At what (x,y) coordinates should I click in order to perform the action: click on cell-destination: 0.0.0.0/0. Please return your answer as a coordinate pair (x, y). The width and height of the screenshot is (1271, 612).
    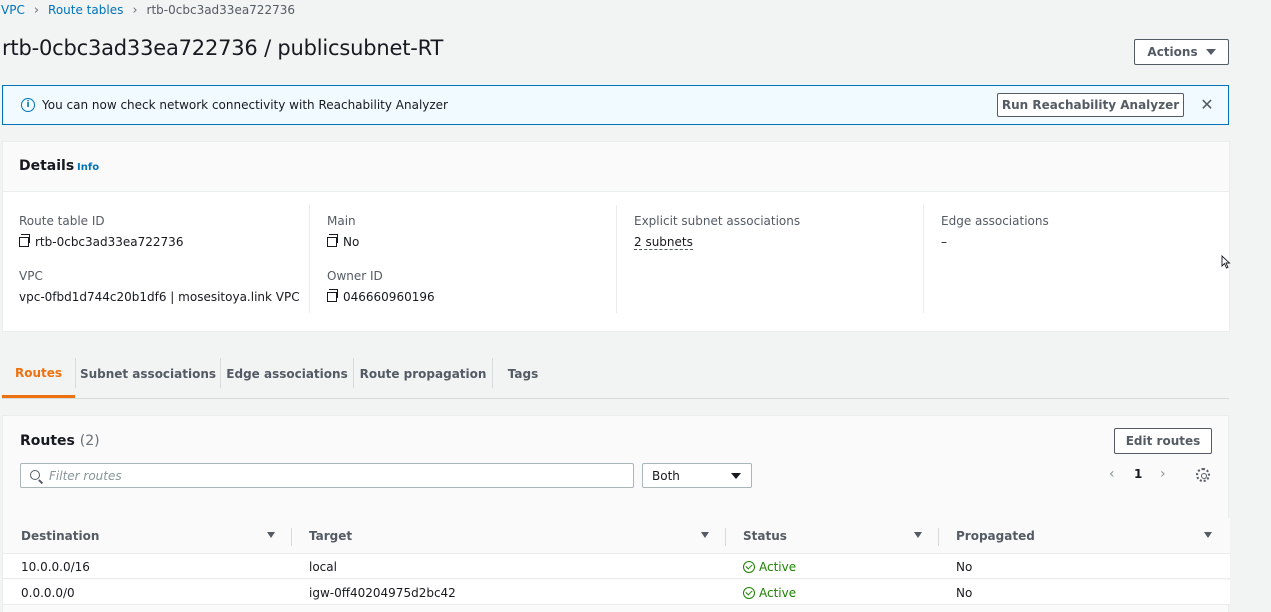
    Looking at the image, I should click on (48, 593).